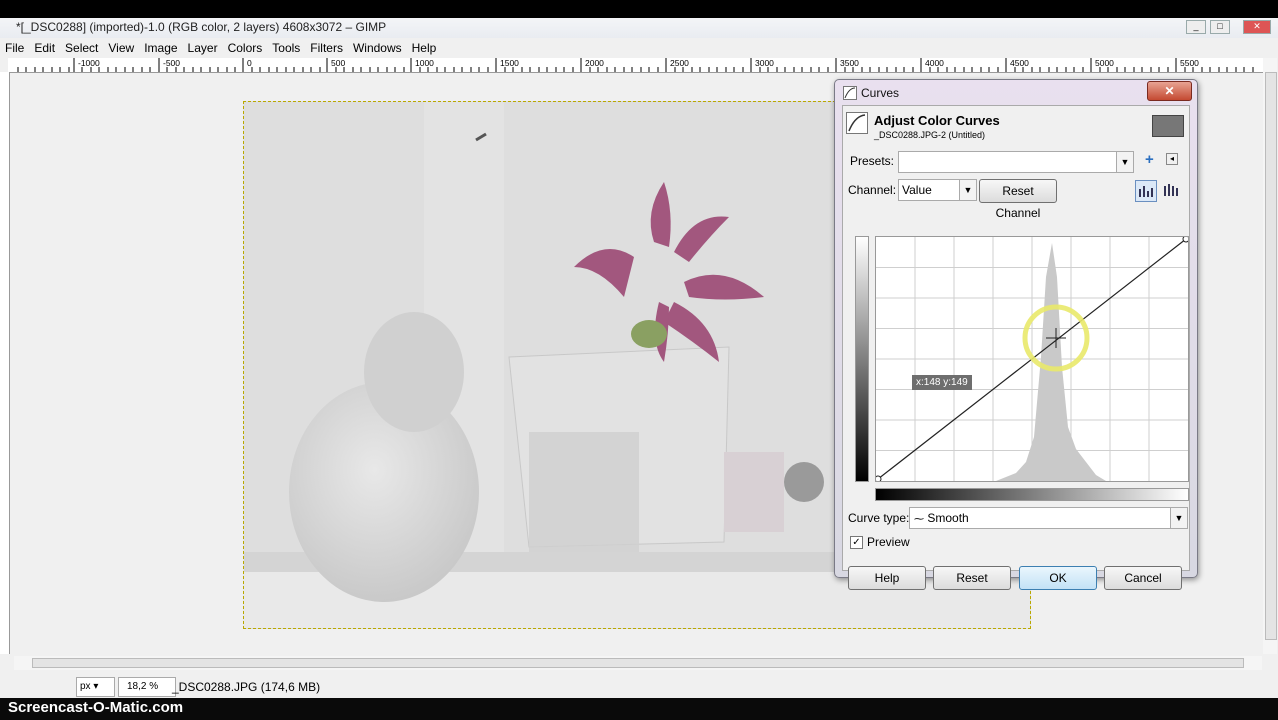 The image size is (1278, 720). What do you see at coordinates (857, 123) in the screenshot?
I see `curves-tool-icon` at bounding box center [857, 123].